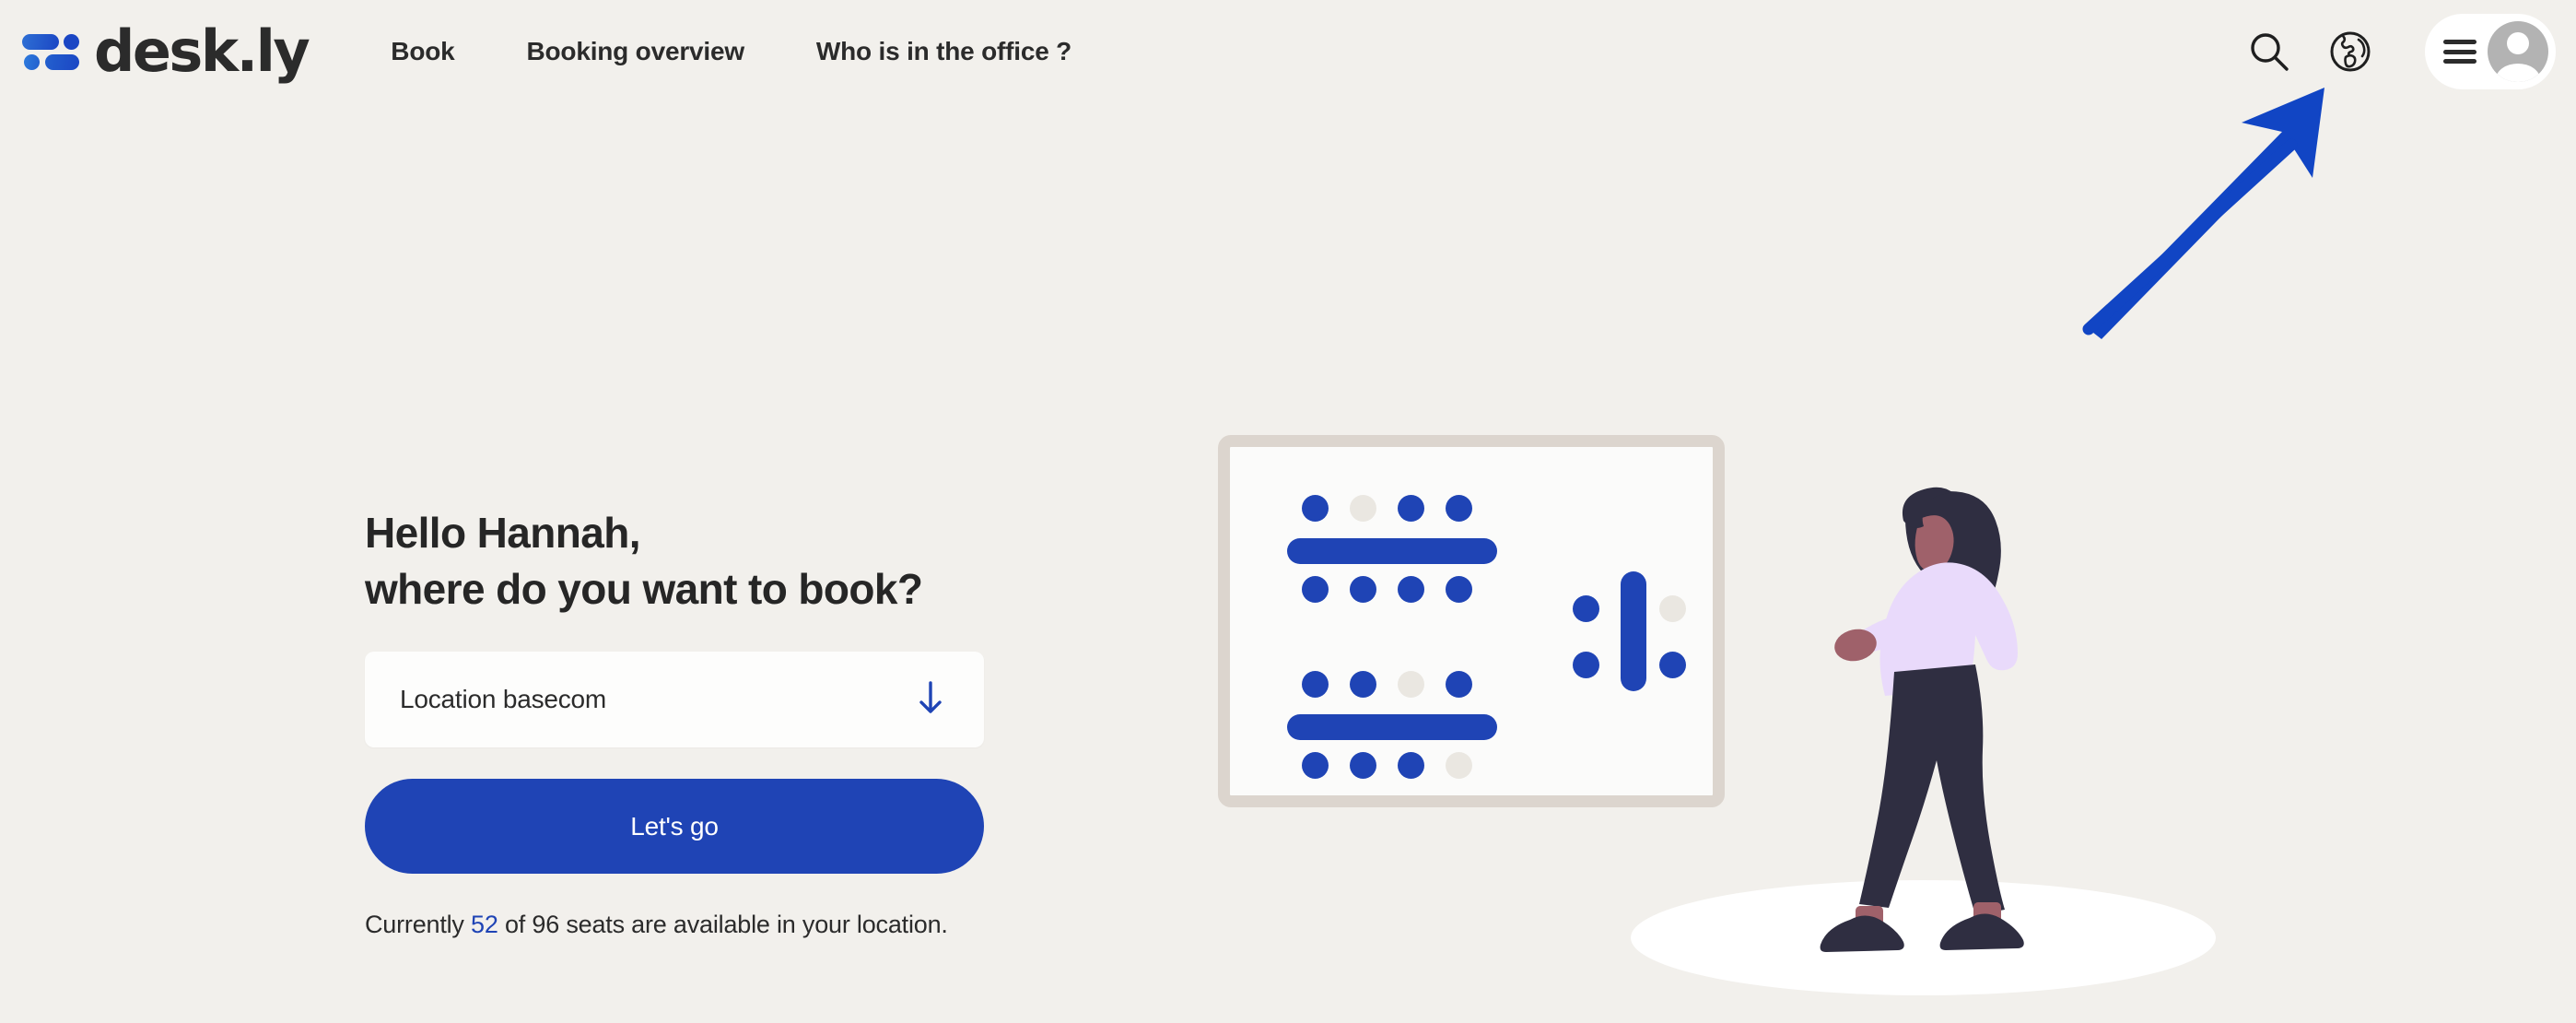 Image resolution: width=2576 pixels, height=1023 pixels. I want to click on brand-wordmark: desk.ly, so click(202, 51).